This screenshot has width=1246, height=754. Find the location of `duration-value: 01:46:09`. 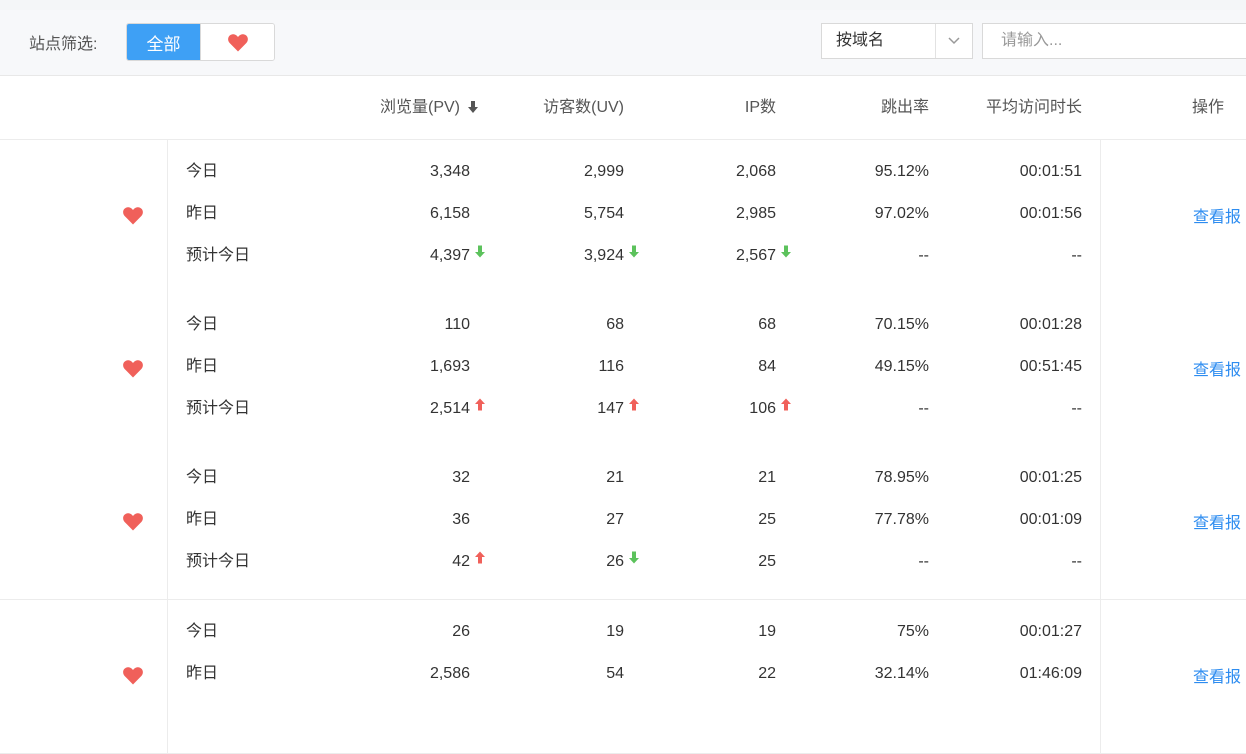

duration-value: 01:46:09 is located at coordinates (1050, 673).